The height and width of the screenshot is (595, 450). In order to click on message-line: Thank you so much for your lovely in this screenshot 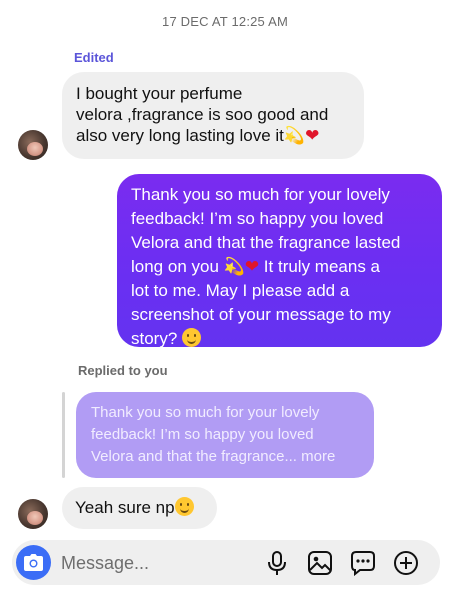, I will do `click(260, 194)`.